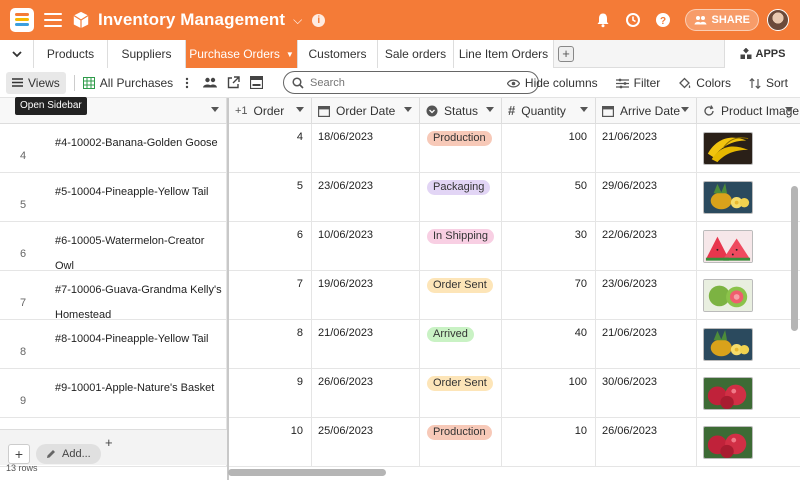  I want to click on column-header-order-date: Order Date, so click(366, 111).